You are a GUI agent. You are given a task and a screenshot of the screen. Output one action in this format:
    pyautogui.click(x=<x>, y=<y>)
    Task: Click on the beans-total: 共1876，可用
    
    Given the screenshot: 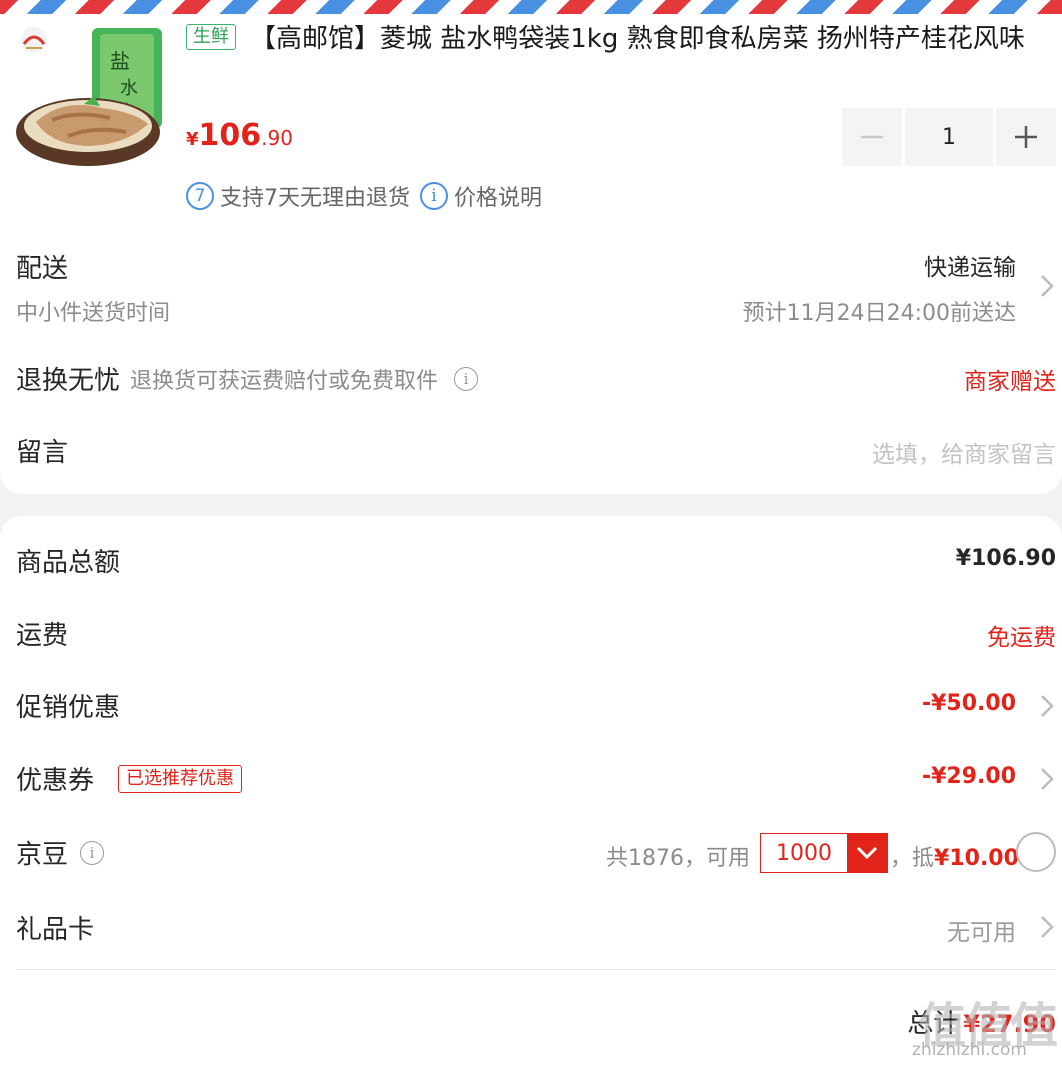 What is the action you would take?
    pyautogui.click(x=678, y=858)
    